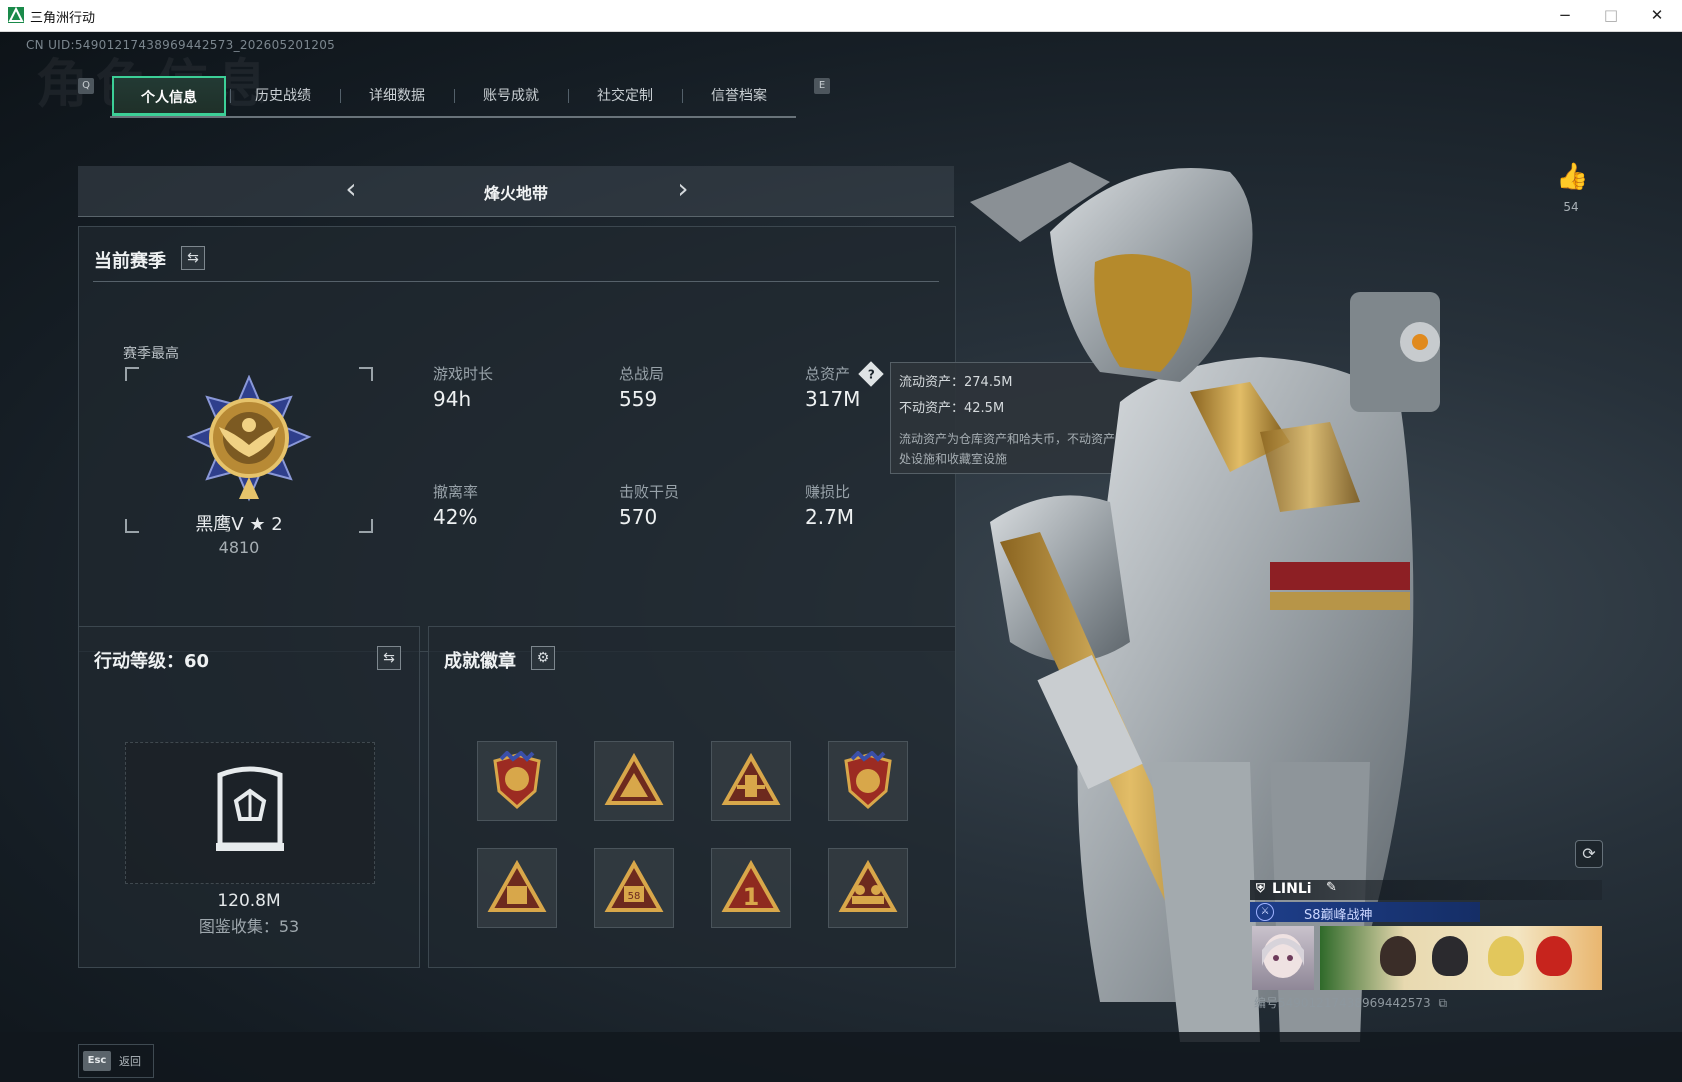 This screenshot has width=1682, height=1082. I want to click on bottom-bar: Esc 返回, so click(841, 1057).